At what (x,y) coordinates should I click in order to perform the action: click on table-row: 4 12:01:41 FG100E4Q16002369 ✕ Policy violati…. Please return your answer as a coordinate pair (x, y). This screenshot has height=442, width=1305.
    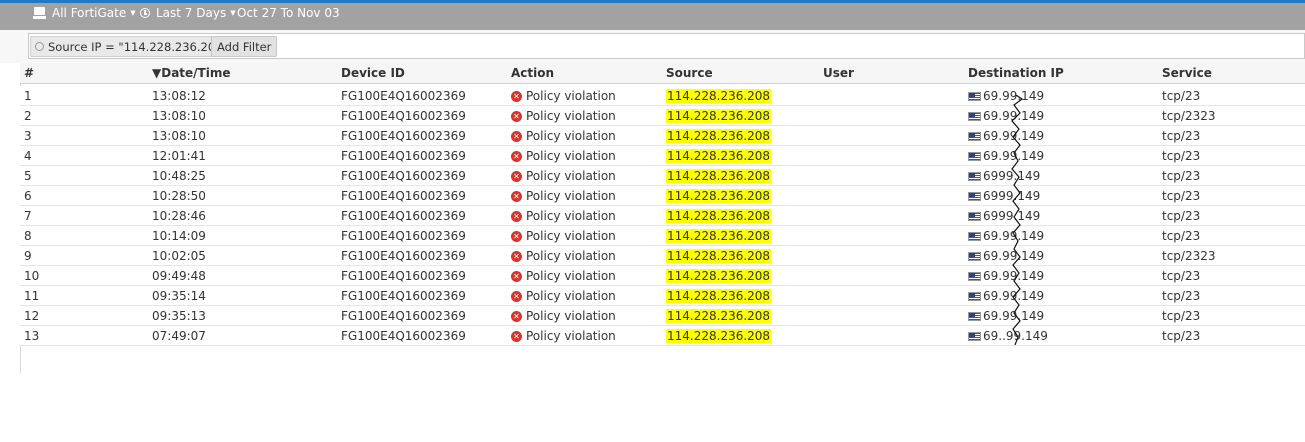
    Looking at the image, I should click on (662, 156).